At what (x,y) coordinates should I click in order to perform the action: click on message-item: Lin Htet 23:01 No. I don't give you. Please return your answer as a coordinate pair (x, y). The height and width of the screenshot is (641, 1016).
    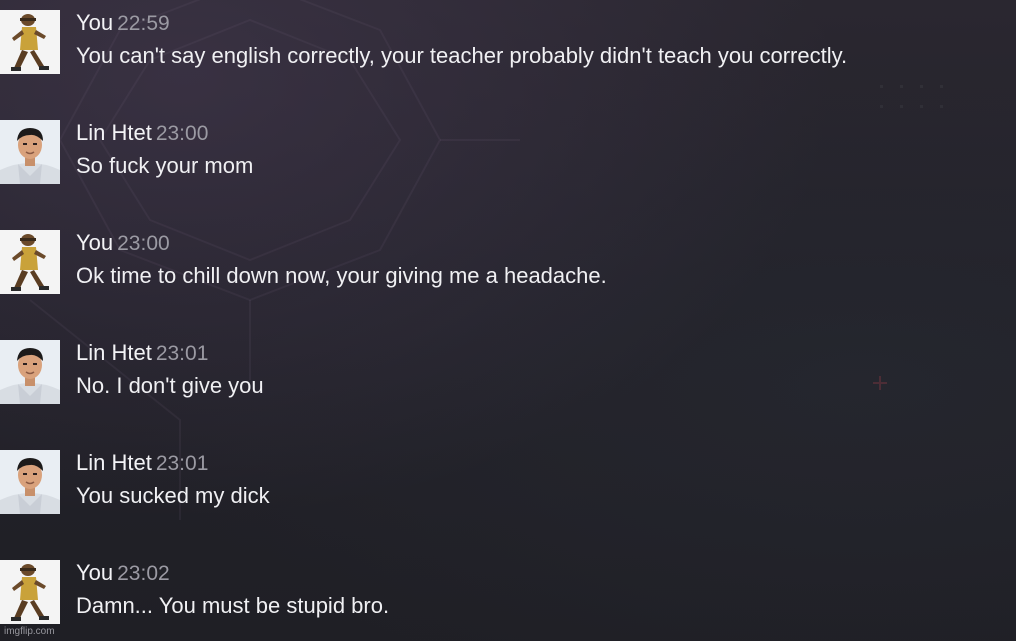
    Looking at the image, I should click on (508, 370).